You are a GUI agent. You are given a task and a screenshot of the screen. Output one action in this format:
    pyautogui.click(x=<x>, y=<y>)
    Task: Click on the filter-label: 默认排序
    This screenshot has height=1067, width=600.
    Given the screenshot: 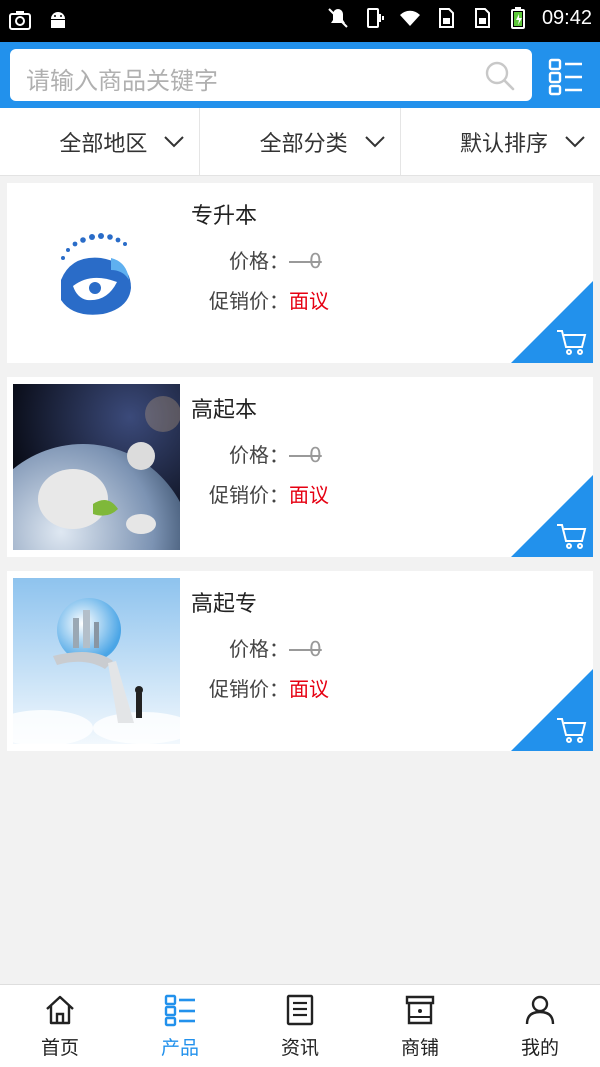 What is the action you would take?
    pyautogui.click(x=503, y=144)
    